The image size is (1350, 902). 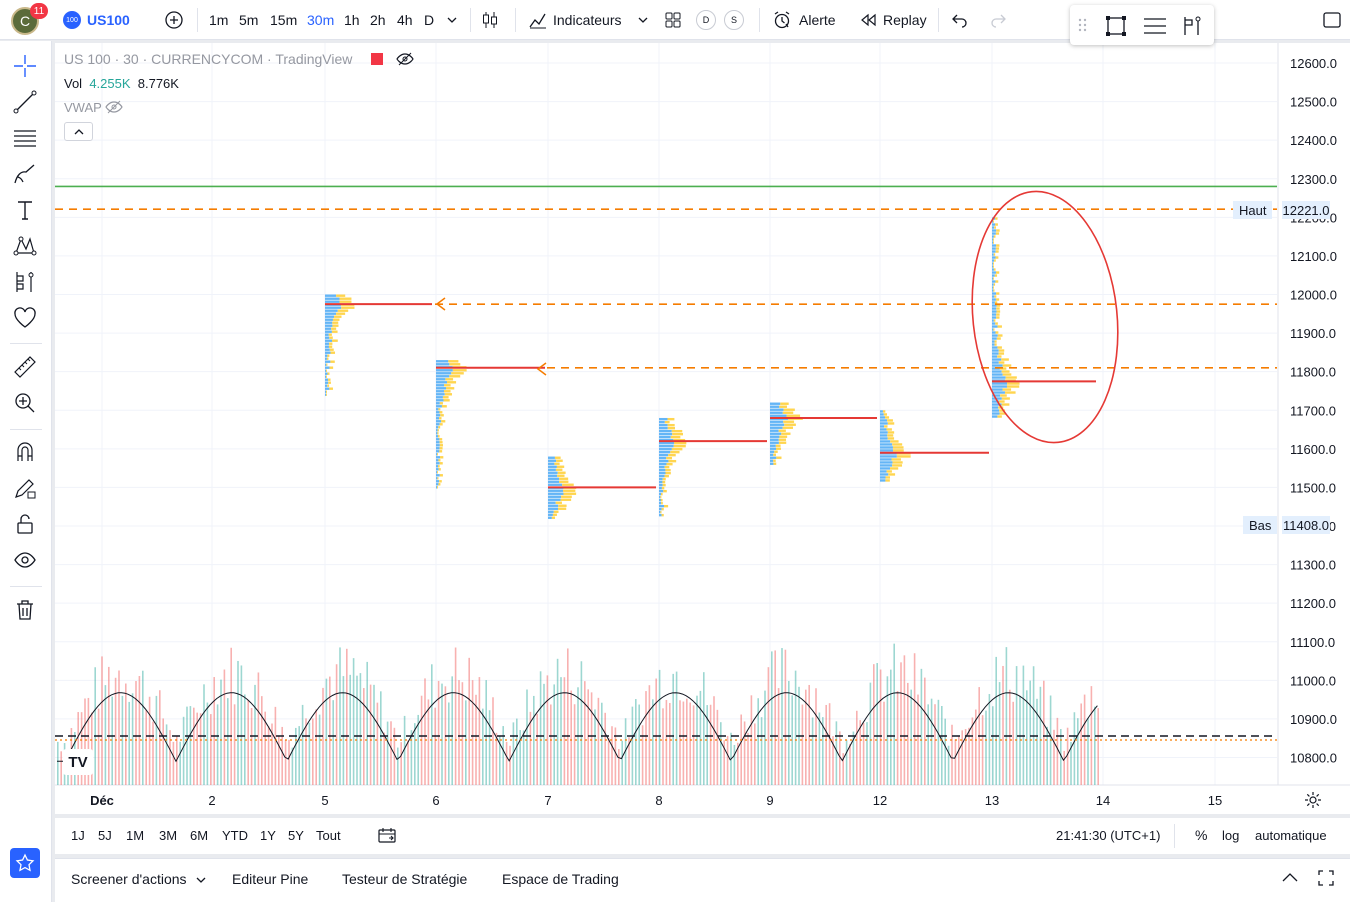 What do you see at coordinates (1108, 835) in the screenshot?
I see `clock: 21:41:30 (UTC+1)` at bounding box center [1108, 835].